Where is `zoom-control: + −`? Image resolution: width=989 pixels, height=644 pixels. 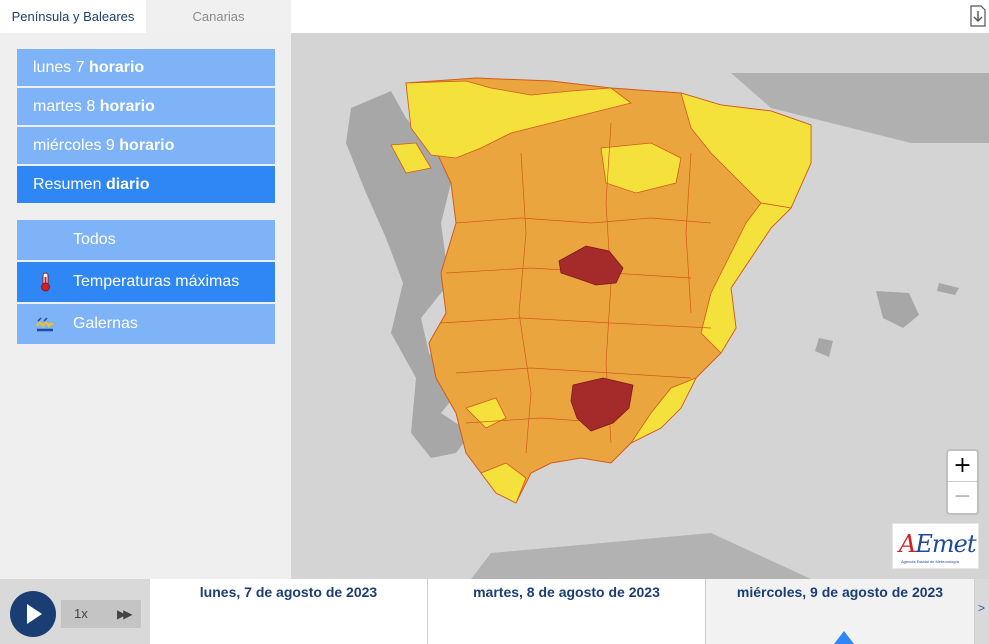
zoom-control: + − is located at coordinates (962, 482).